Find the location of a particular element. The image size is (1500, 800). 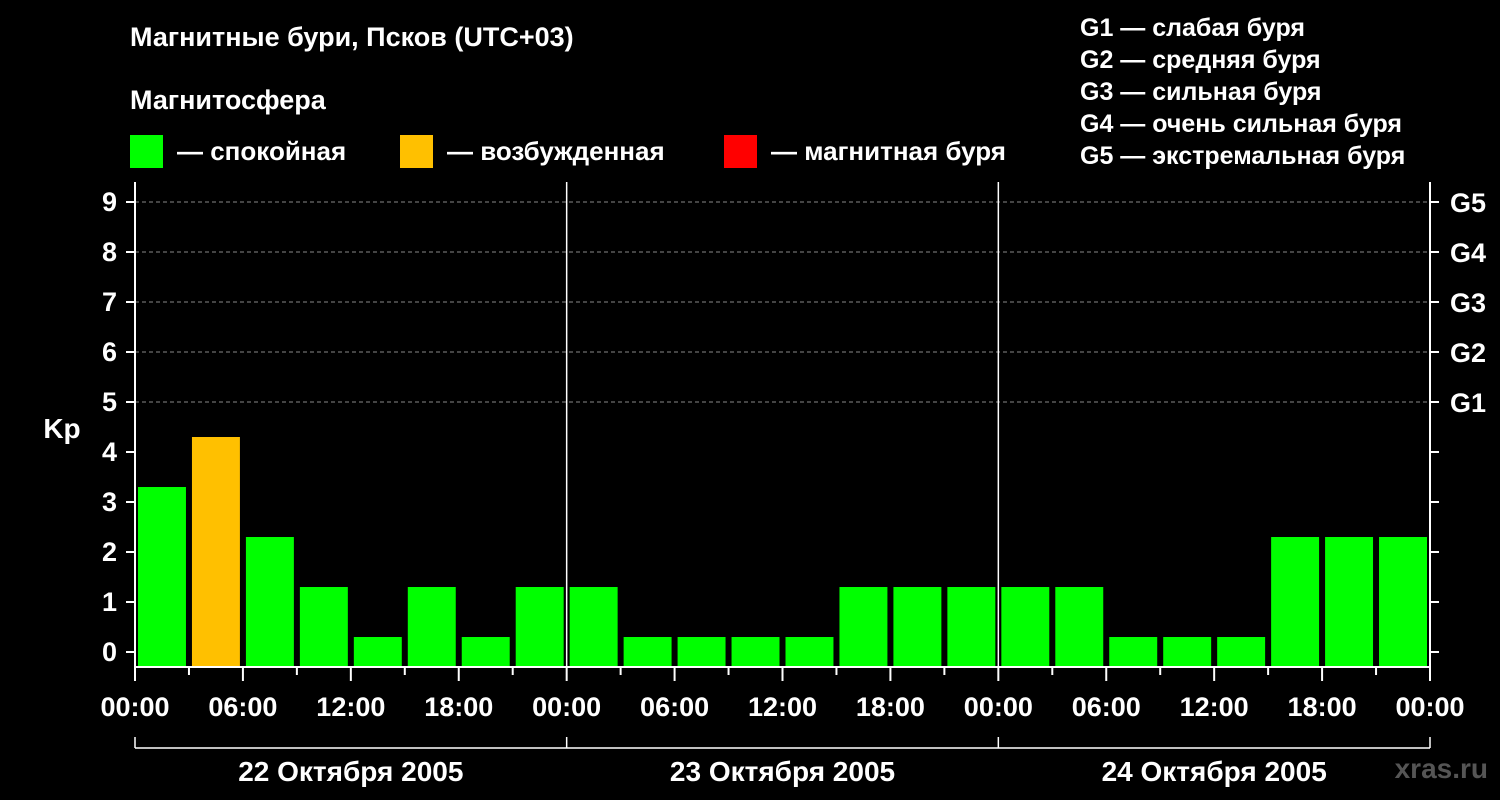

y-tick-label: 8 is located at coordinates (109, 252).